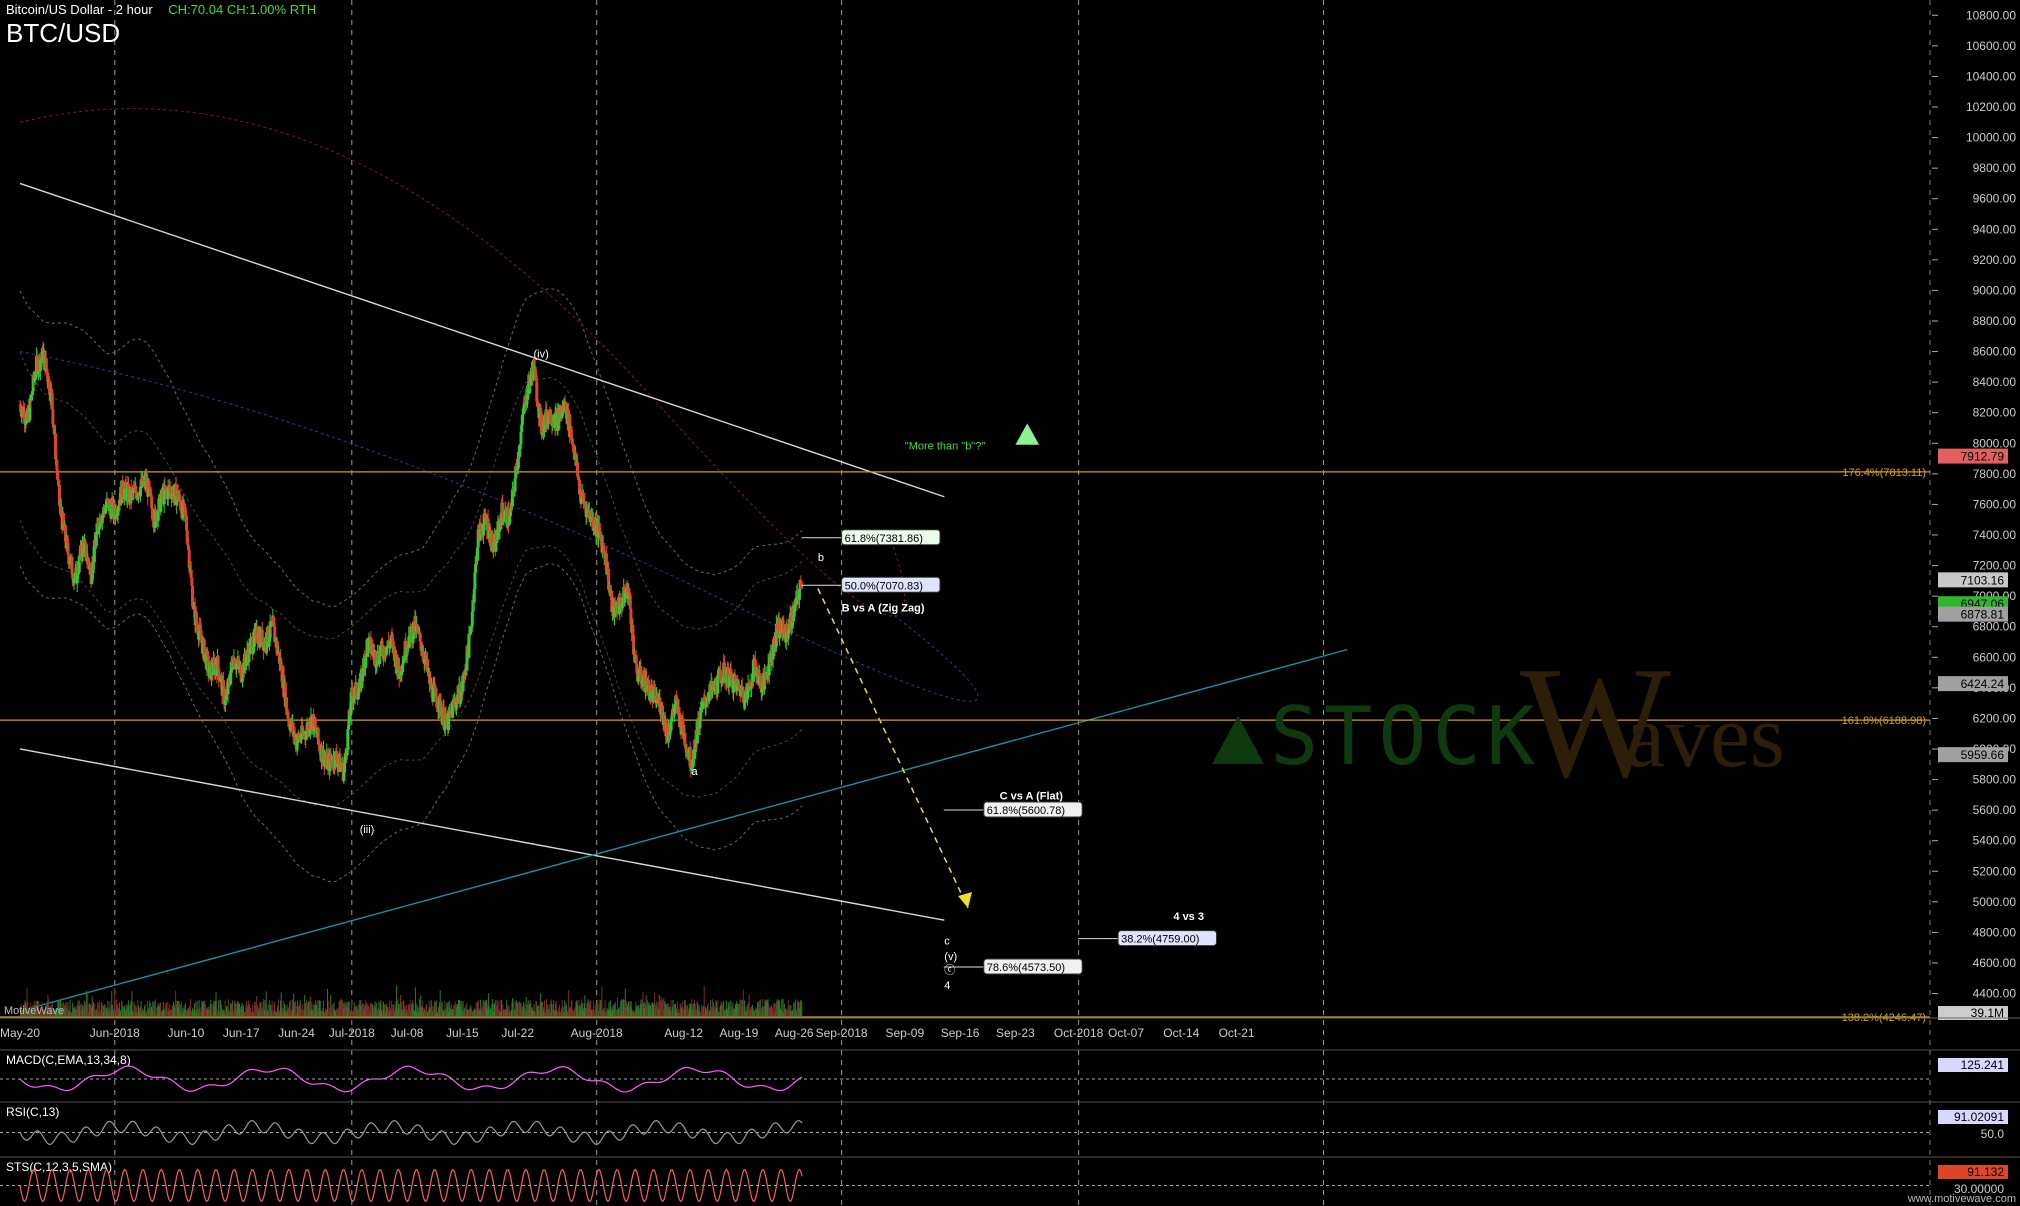 Image resolution: width=2020 pixels, height=1206 pixels. I want to click on time-tick-label-17: Oct-2018, so click(1079, 1033).